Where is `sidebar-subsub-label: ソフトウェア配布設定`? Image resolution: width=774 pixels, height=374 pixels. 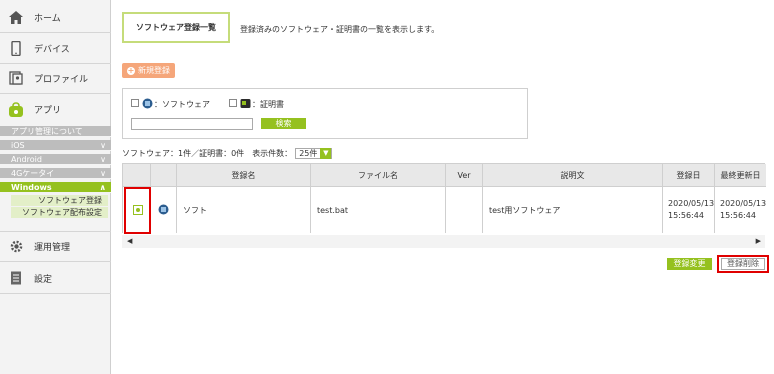 sidebar-subsub-label: ソフトウェア配布設定 is located at coordinates (62, 212).